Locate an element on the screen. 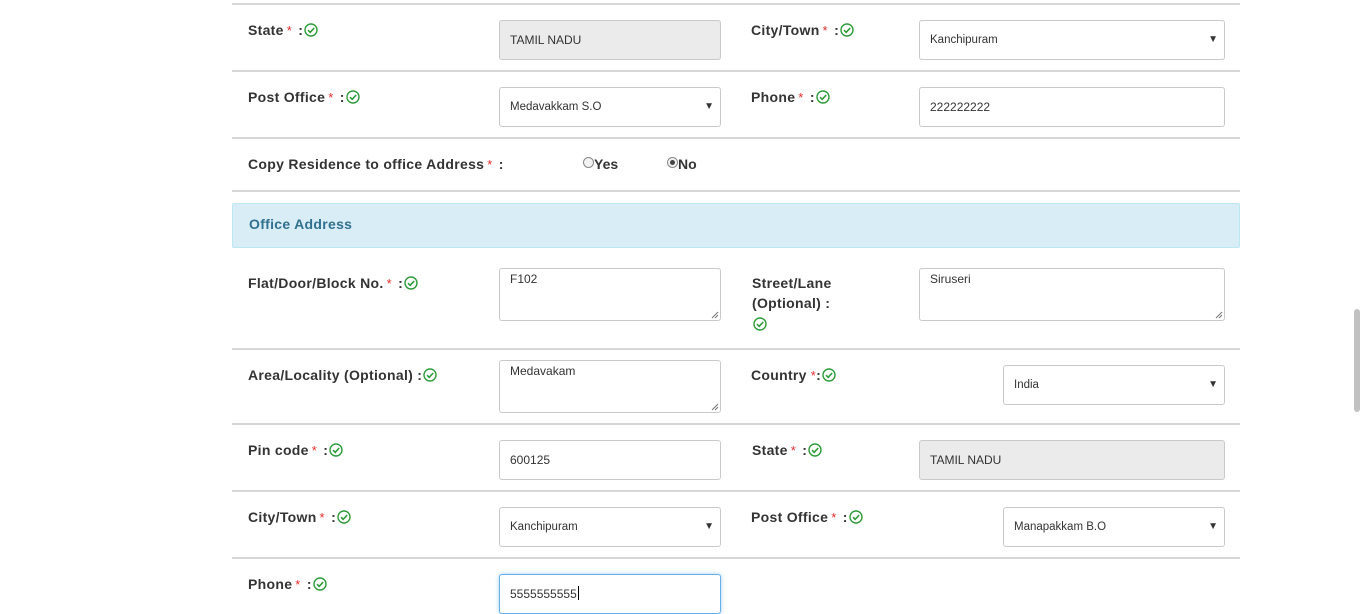  office-flat-textarea: F102 is located at coordinates (610, 294).